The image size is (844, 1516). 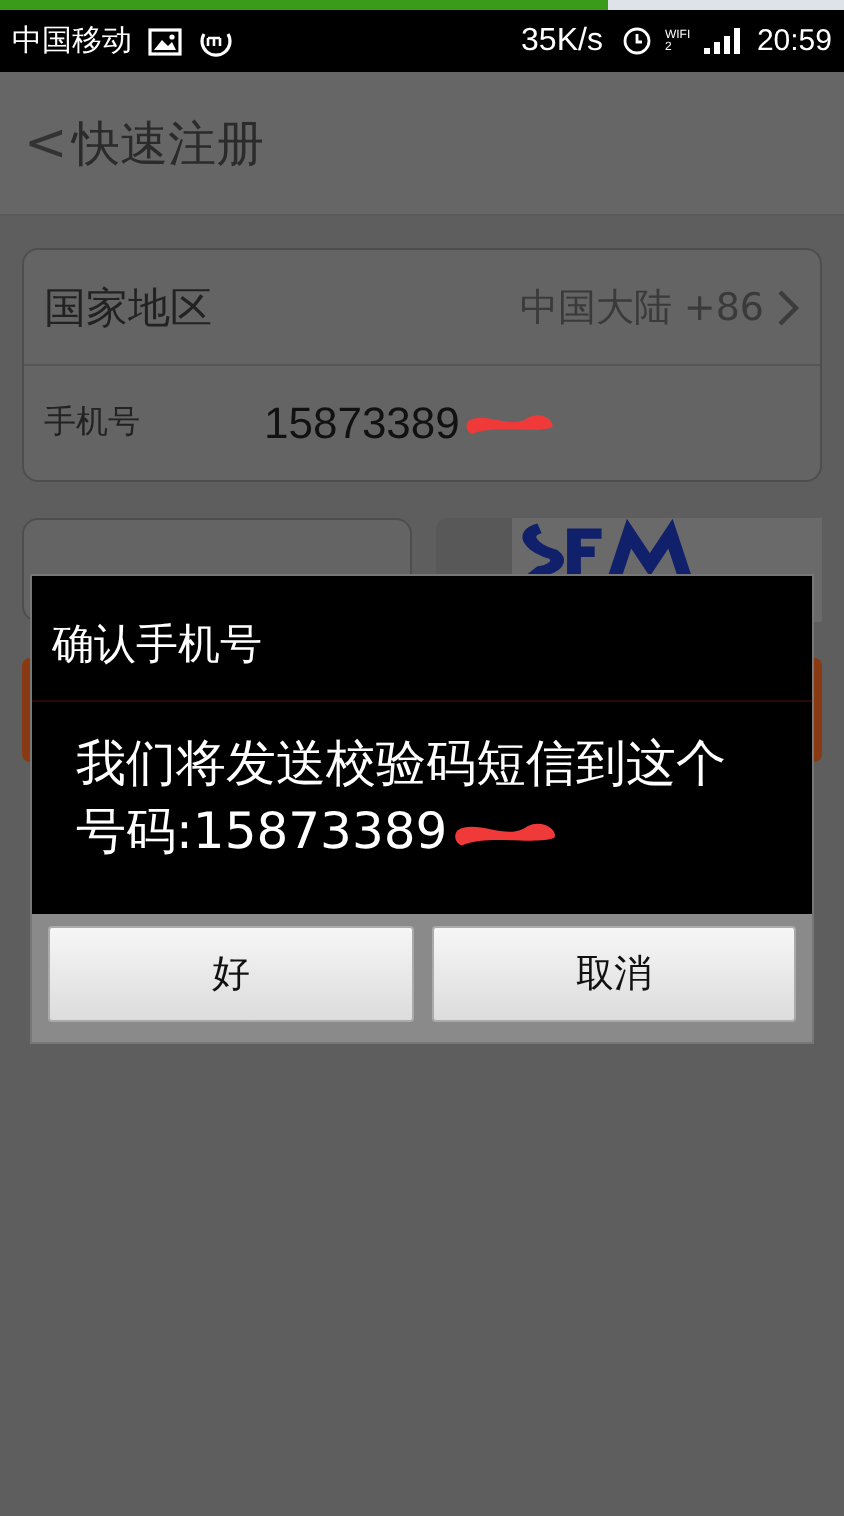 I want to click on phone-value: 15873389, so click(x=362, y=423).